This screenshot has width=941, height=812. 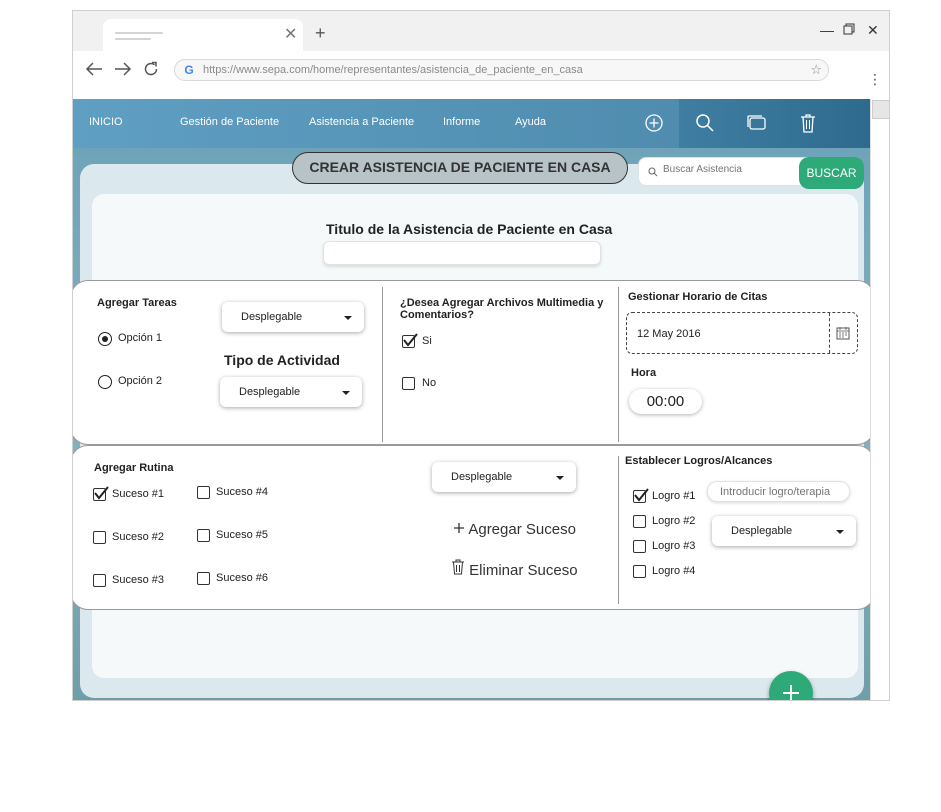 I want to click on tipo-actividad-dropdown: Desplegable, so click(x=291, y=392).